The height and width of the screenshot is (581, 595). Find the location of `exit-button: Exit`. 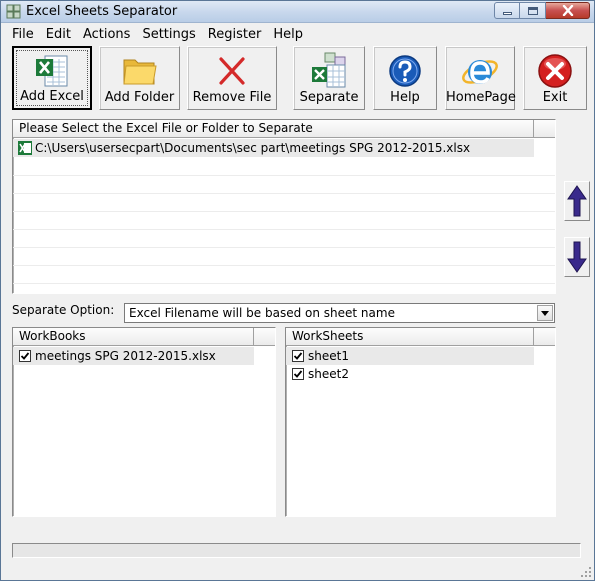

exit-button: Exit is located at coordinates (555, 78).